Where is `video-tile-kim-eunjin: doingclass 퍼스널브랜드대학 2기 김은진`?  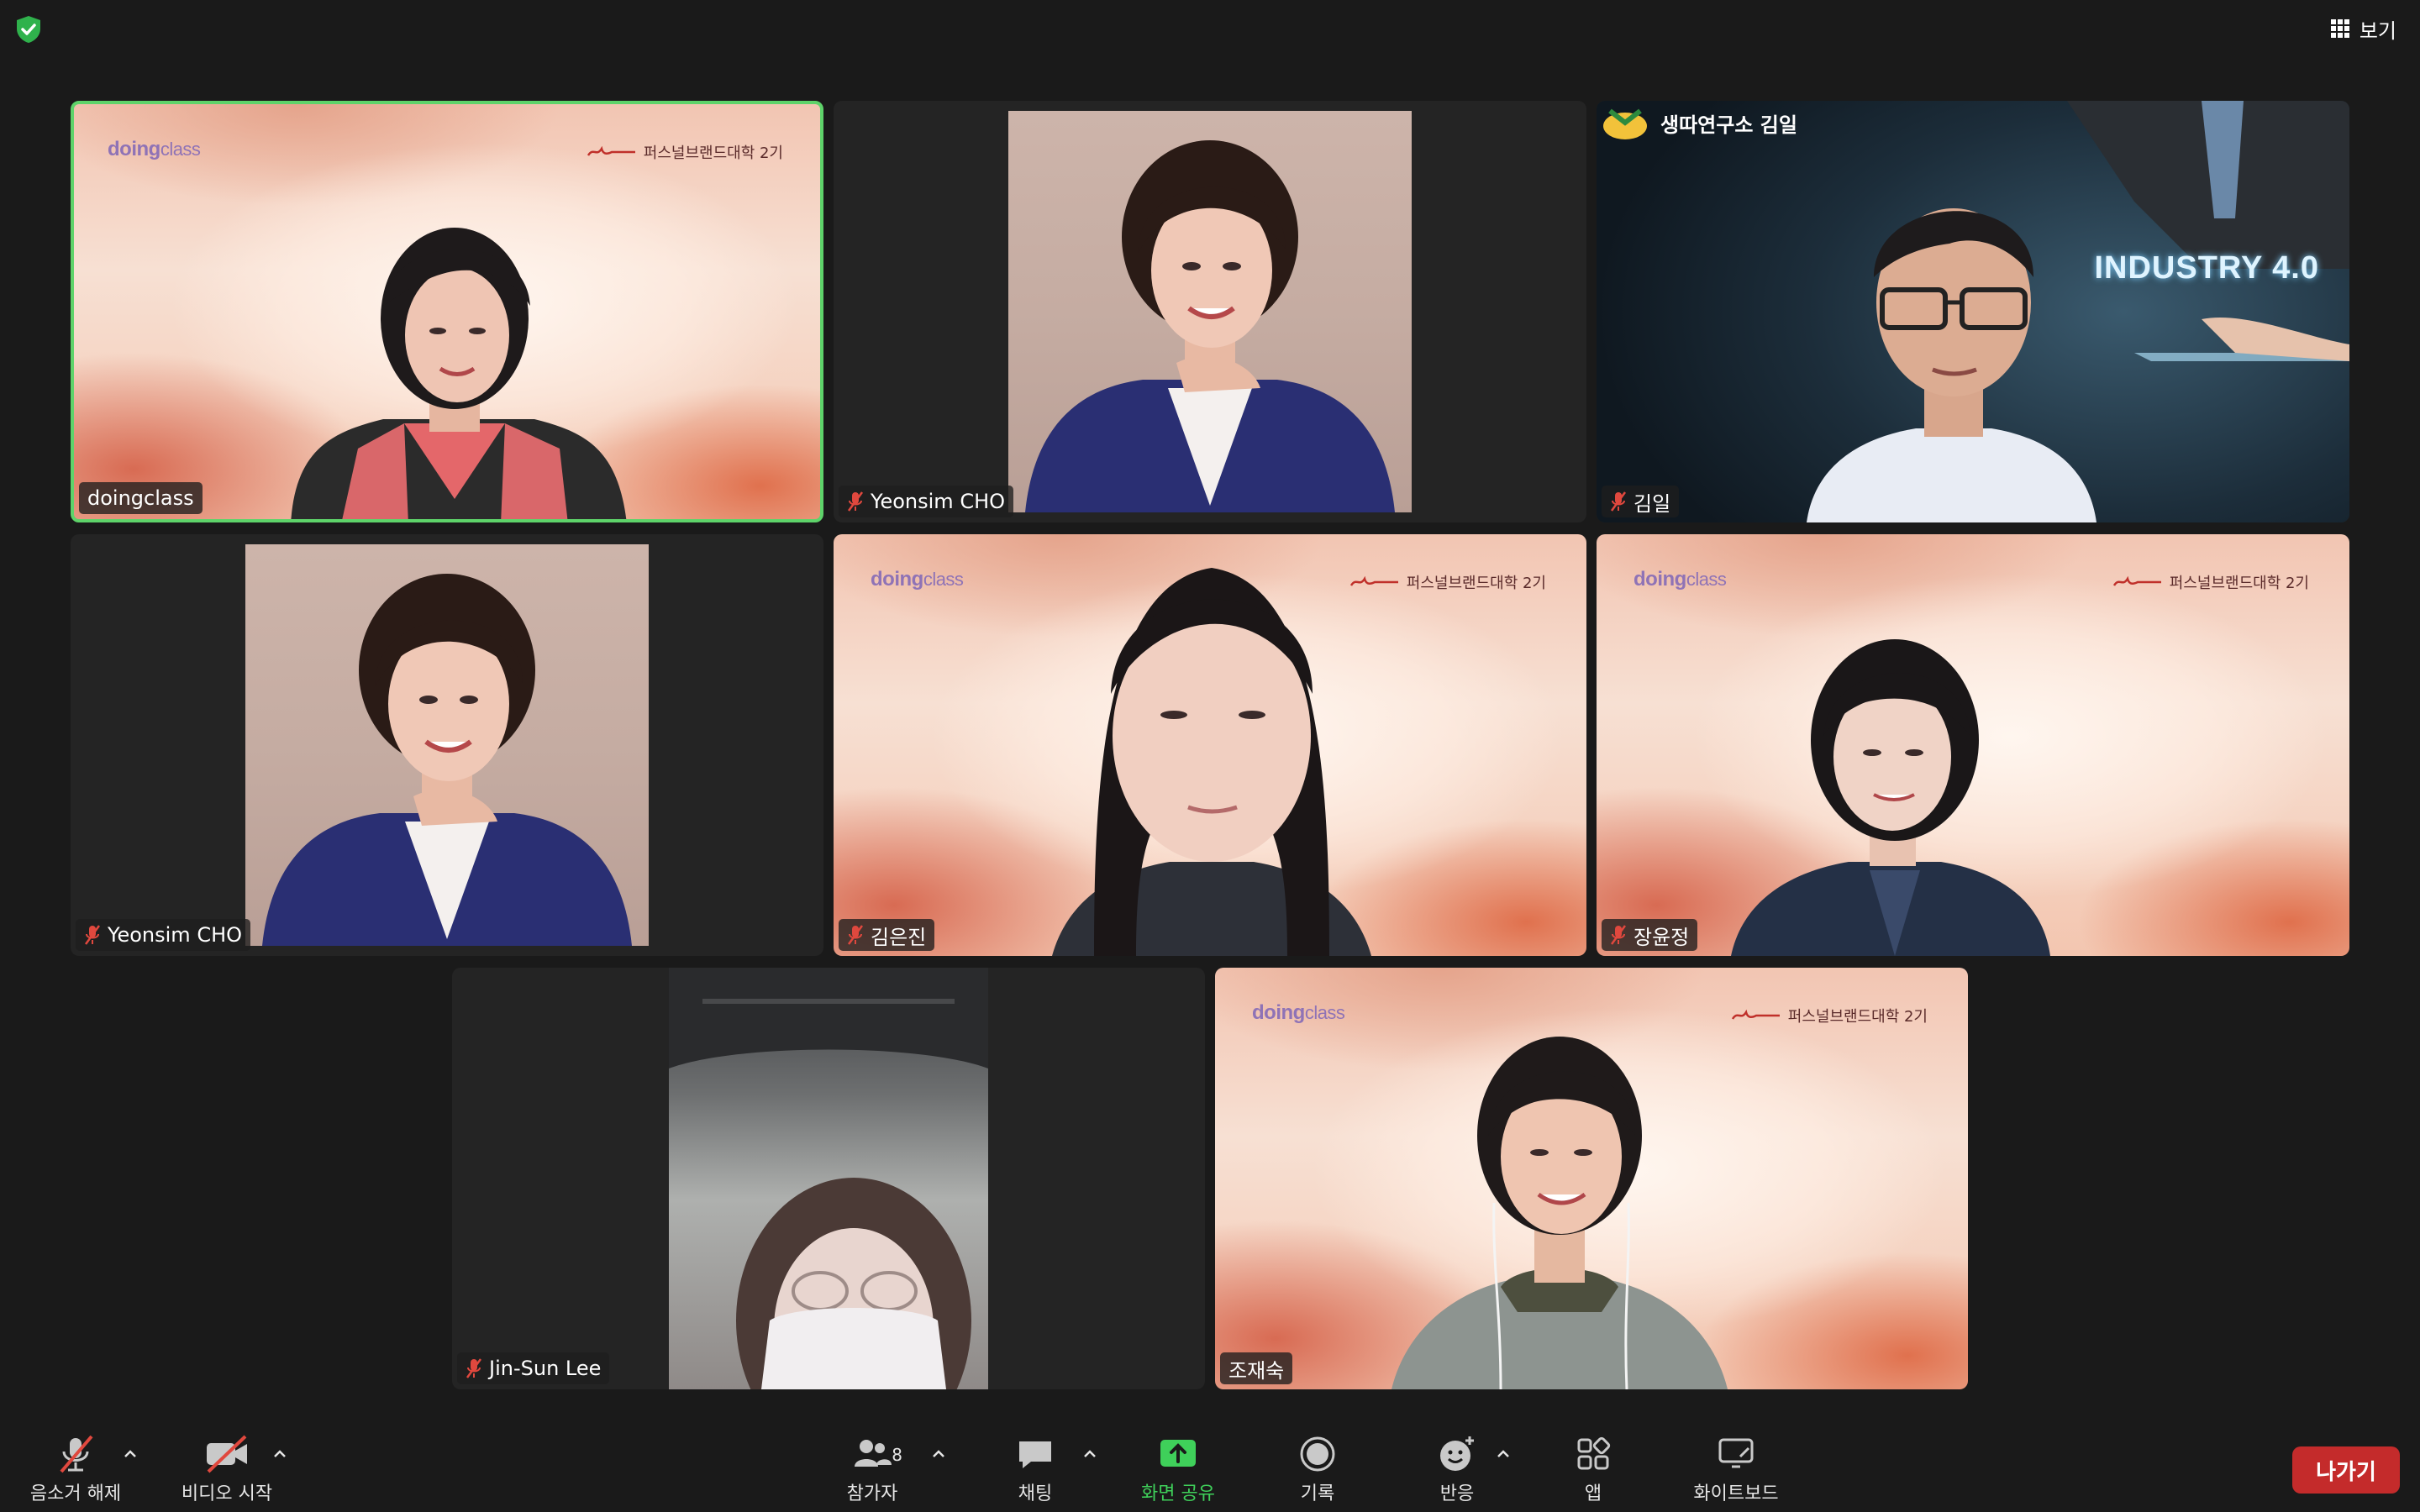
video-tile-kim-eunjin: doingclass 퍼스널브랜드대학 2기 김은진 is located at coordinates (1210, 745).